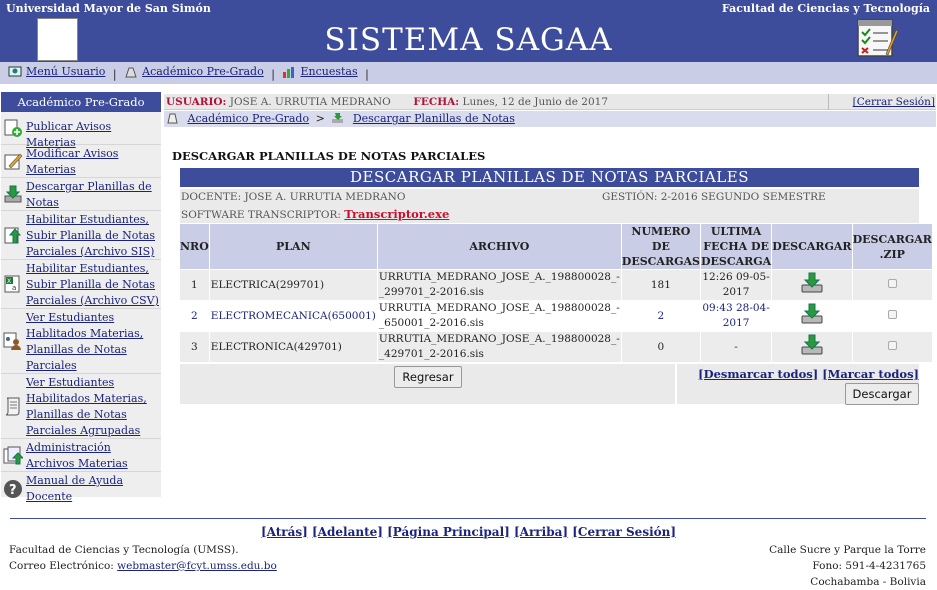  I want to click on breadcrumb-academico: Académico Pre-Grado, so click(249, 118).